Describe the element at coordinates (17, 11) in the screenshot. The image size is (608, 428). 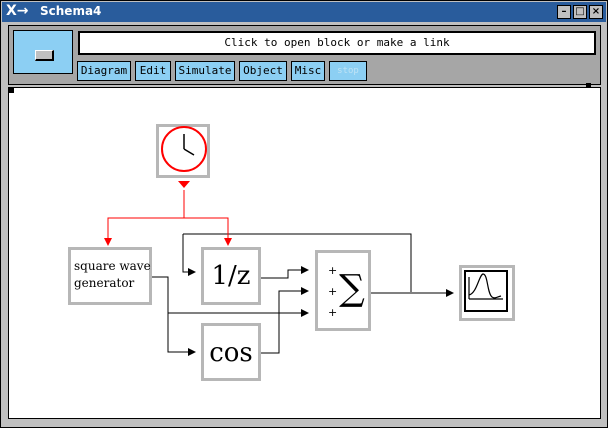
I see `window-menu-icon: X→` at that location.